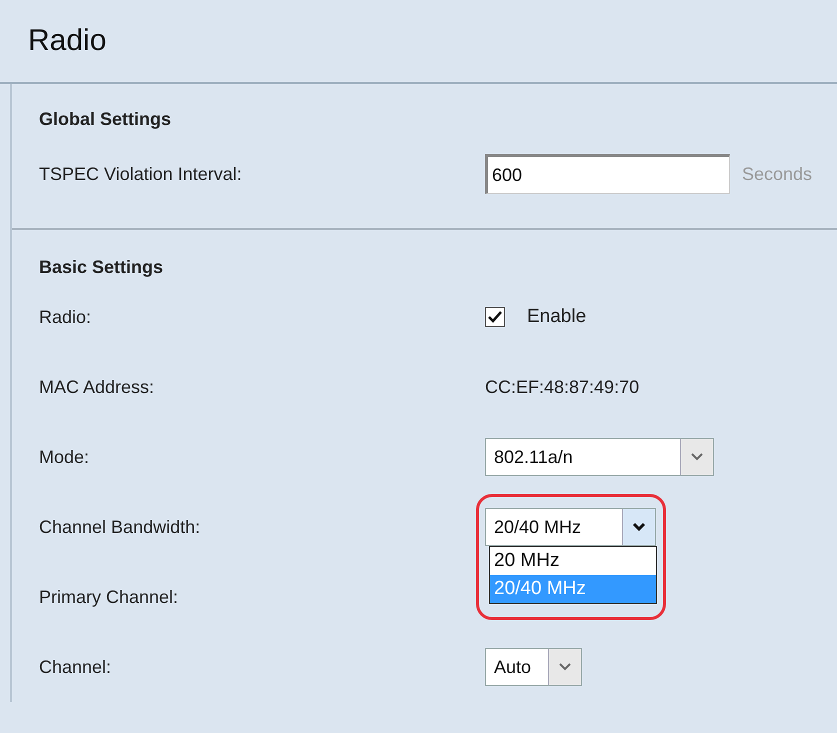 The image size is (837, 733). Describe the element at coordinates (109, 597) in the screenshot. I see `field-label: Primary Channel:` at that location.